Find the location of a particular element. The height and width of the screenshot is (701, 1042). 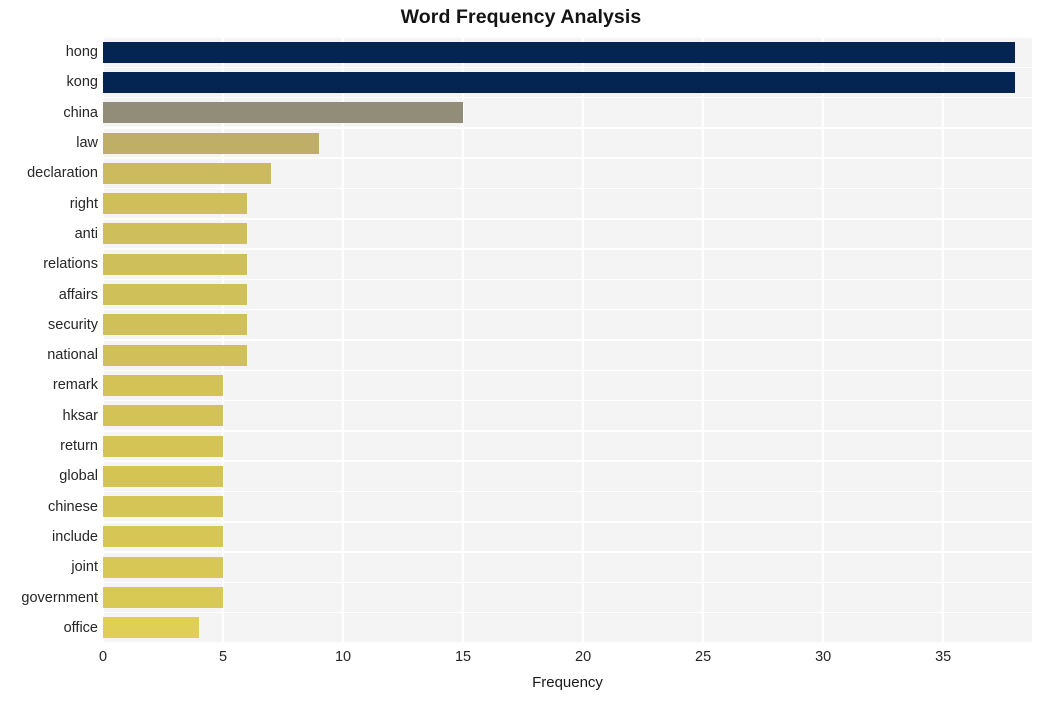

y-axis-tick-label: office is located at coordinates (80, 627).